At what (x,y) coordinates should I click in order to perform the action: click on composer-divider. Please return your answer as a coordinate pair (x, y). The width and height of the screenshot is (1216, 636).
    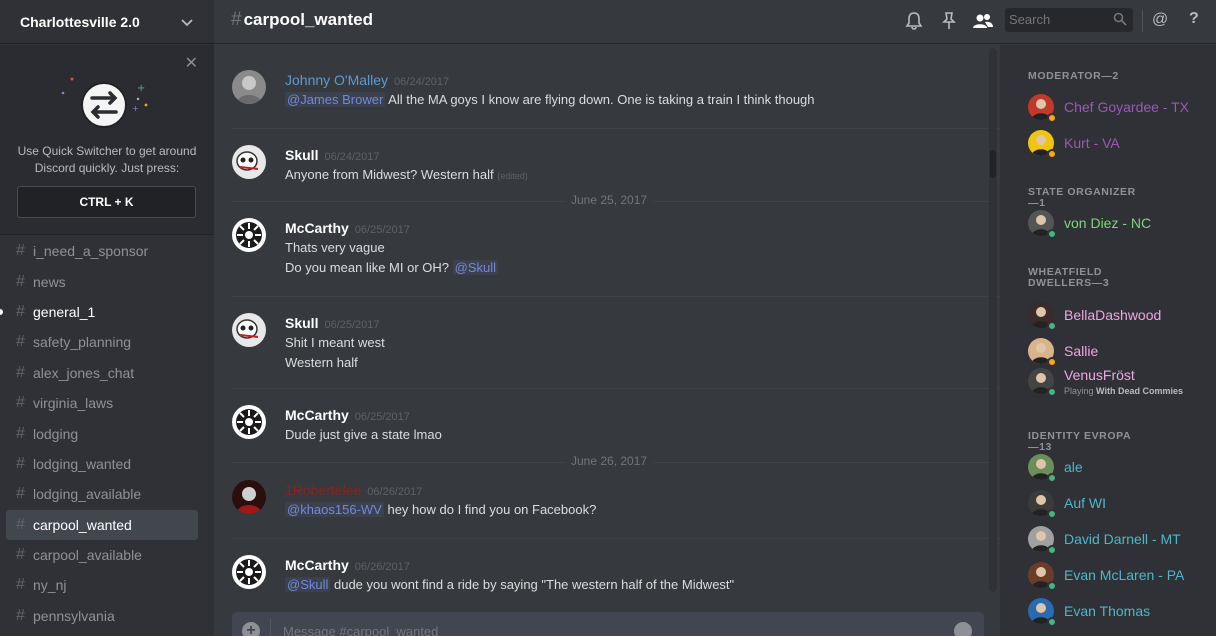
    Looking at the image, I should click on (270, 627).